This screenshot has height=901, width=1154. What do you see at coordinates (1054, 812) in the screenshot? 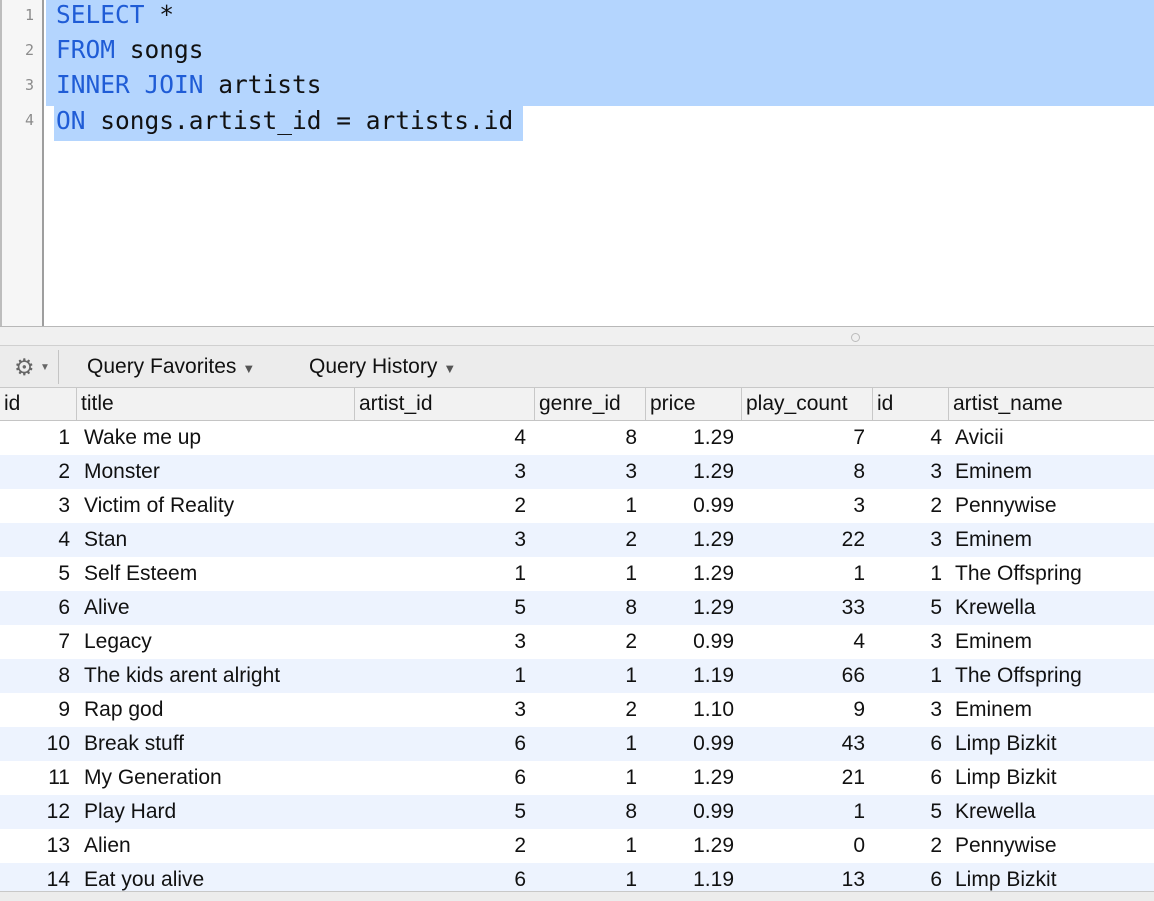
I see `cell-artist-name: Krewella` at bounding box center [1054, 812].